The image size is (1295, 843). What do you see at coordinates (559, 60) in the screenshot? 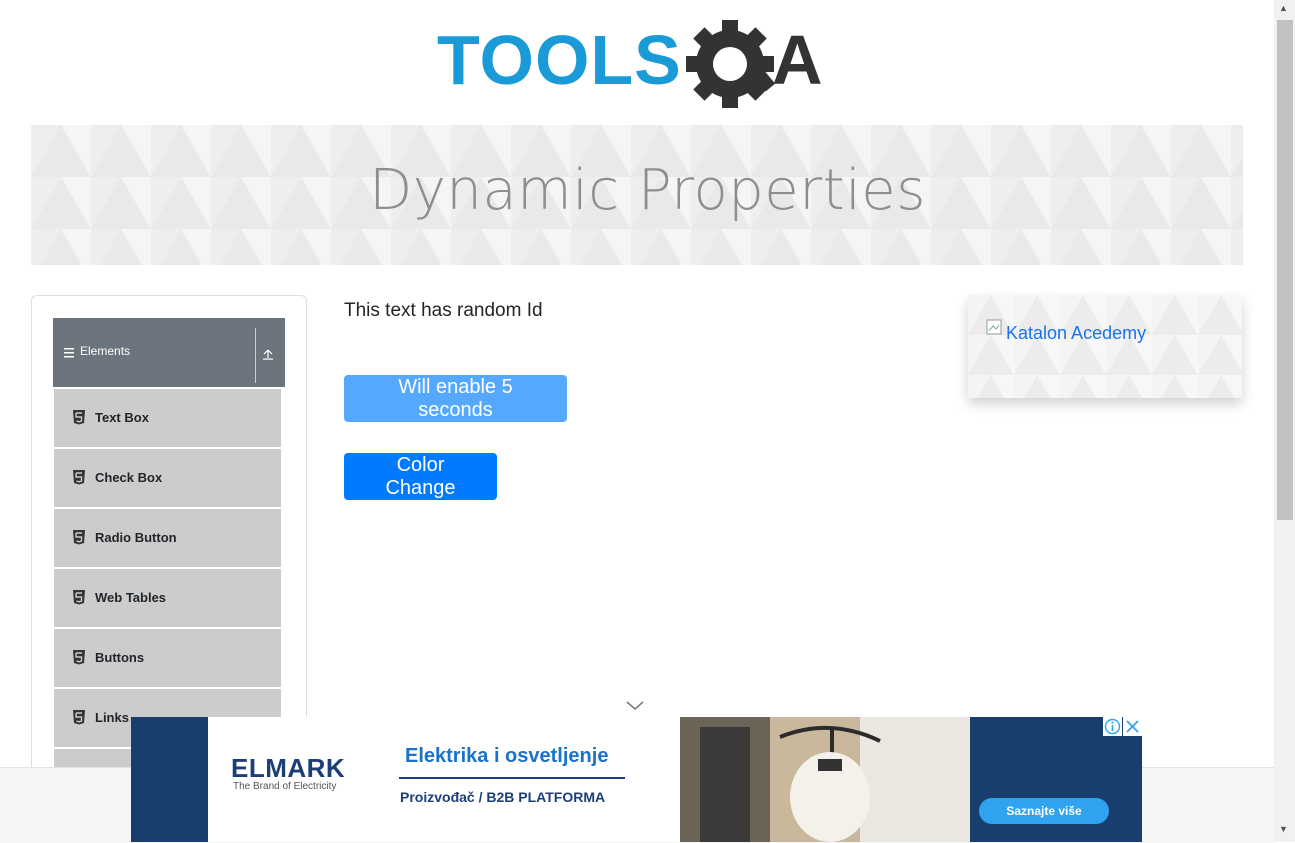
I see `svg-text: TOOLS` at bounding box center [559, 60].